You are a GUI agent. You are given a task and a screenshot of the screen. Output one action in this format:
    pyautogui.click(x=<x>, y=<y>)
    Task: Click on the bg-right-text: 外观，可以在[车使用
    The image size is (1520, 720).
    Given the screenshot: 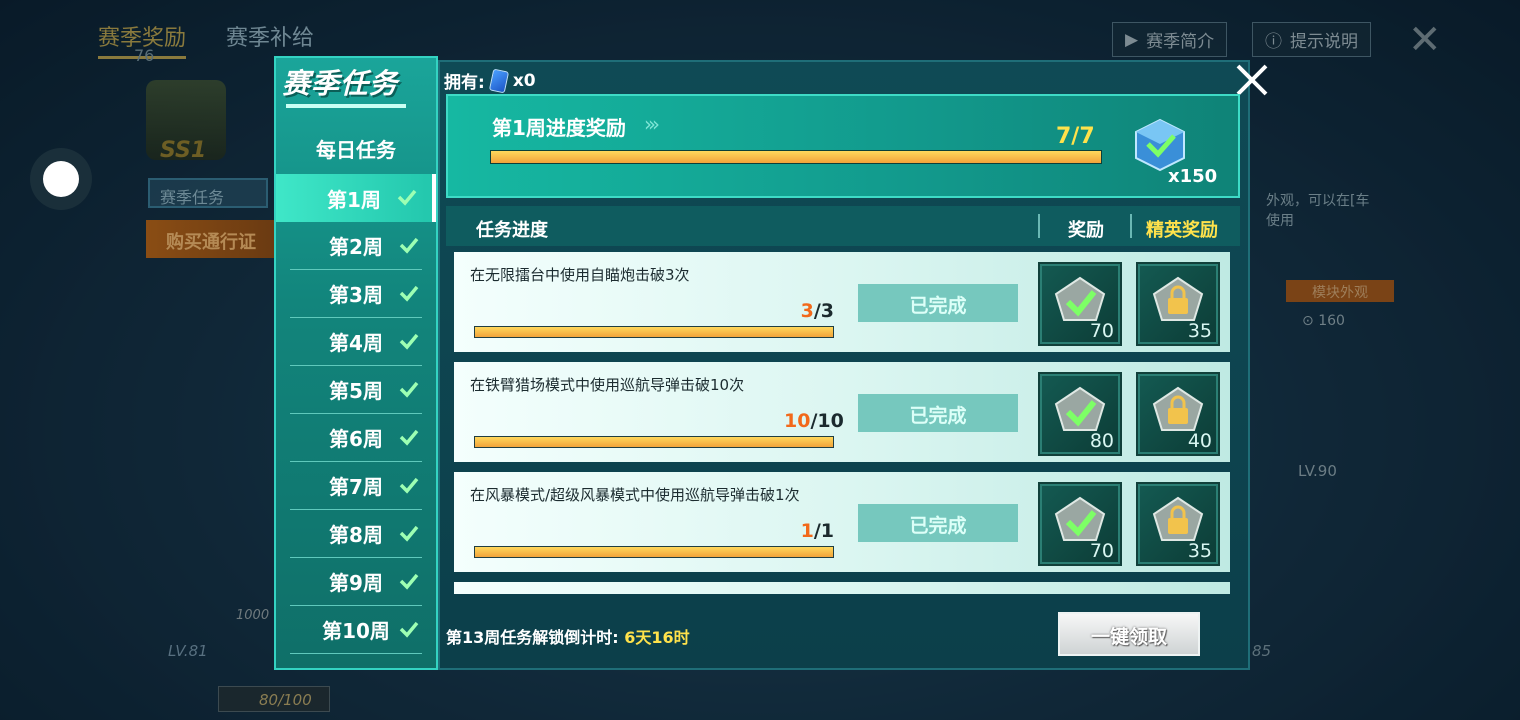 What is the action you would take?
    pyautogui.click(x=1318, y=211)
    